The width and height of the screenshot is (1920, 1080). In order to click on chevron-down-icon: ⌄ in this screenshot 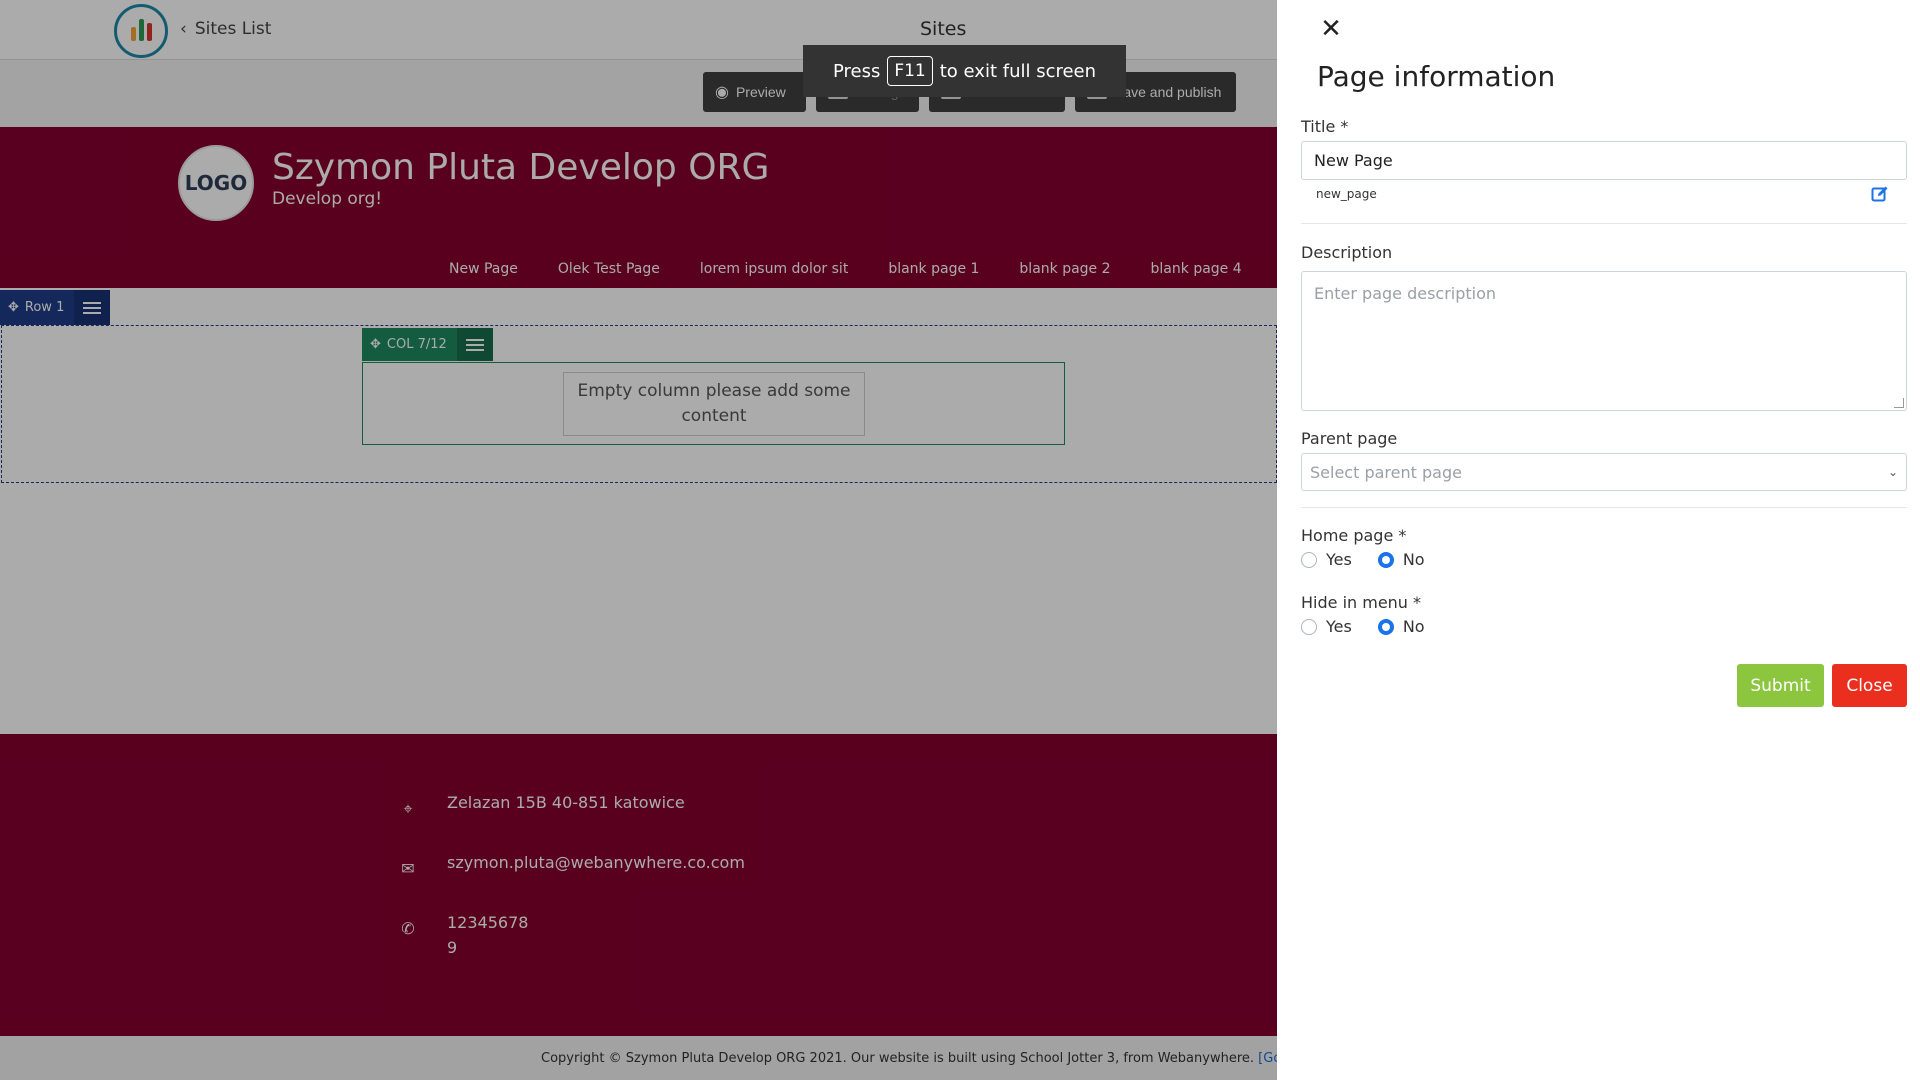, I will do `click(1892, 472)`.